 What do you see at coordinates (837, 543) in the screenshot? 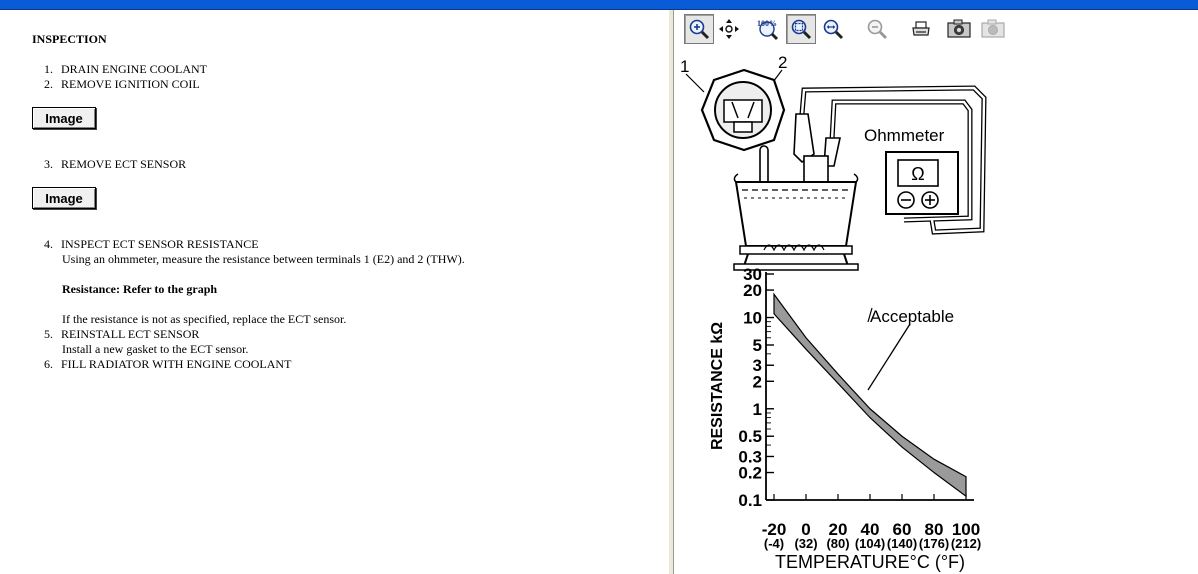
I see `x-tick-label-f: (80)` at bounding box center [837, 543].